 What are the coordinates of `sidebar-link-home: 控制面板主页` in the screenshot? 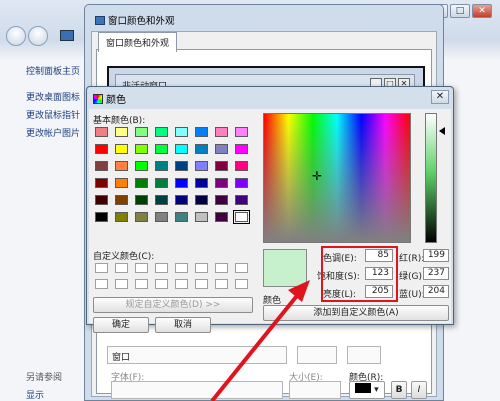 It's located at (53, 70).